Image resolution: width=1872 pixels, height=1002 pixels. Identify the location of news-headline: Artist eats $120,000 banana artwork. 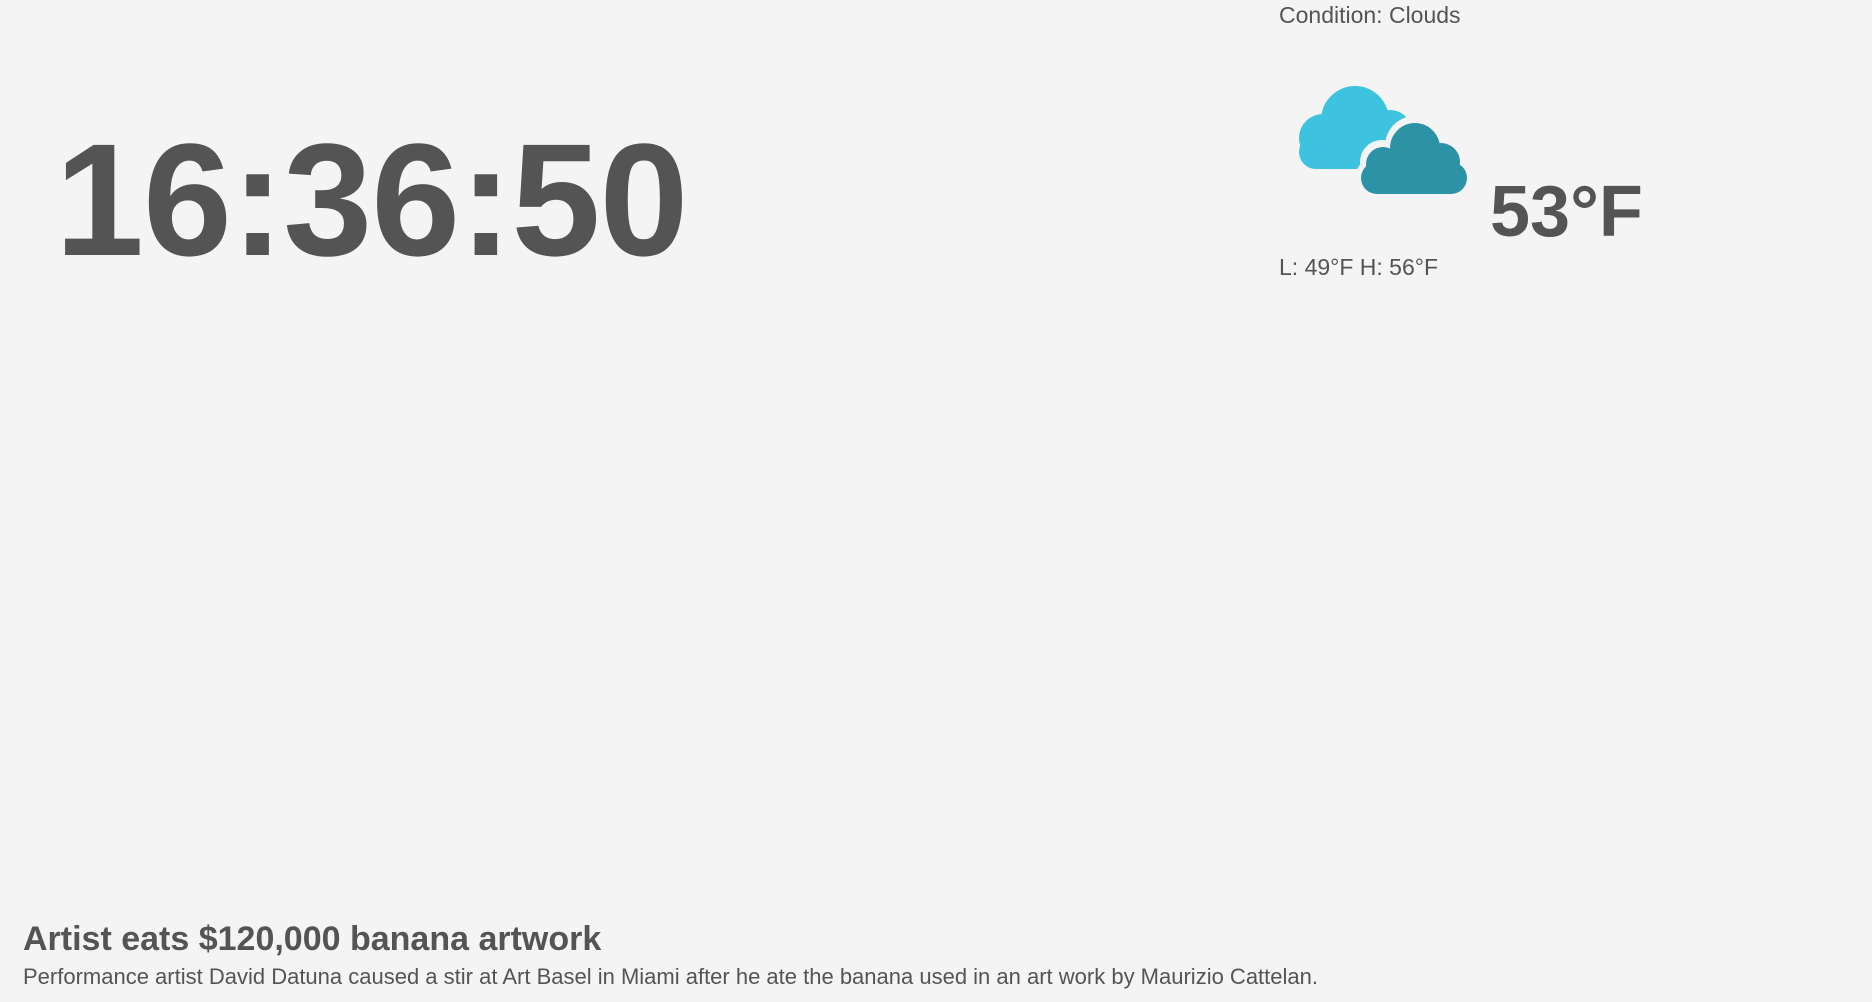
(312, 939).